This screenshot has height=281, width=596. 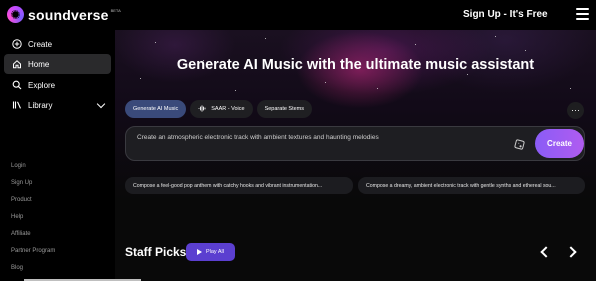 I want to click on footer-link-login: Login, so click(x=18, y=166).